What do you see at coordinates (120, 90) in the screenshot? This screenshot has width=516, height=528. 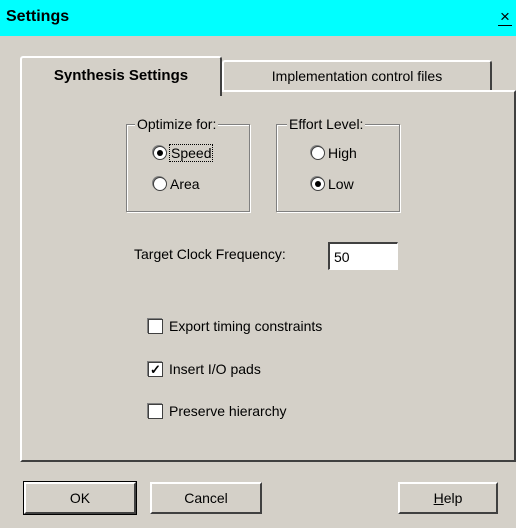 I see `tab-join` at bounding box center [120, 90].